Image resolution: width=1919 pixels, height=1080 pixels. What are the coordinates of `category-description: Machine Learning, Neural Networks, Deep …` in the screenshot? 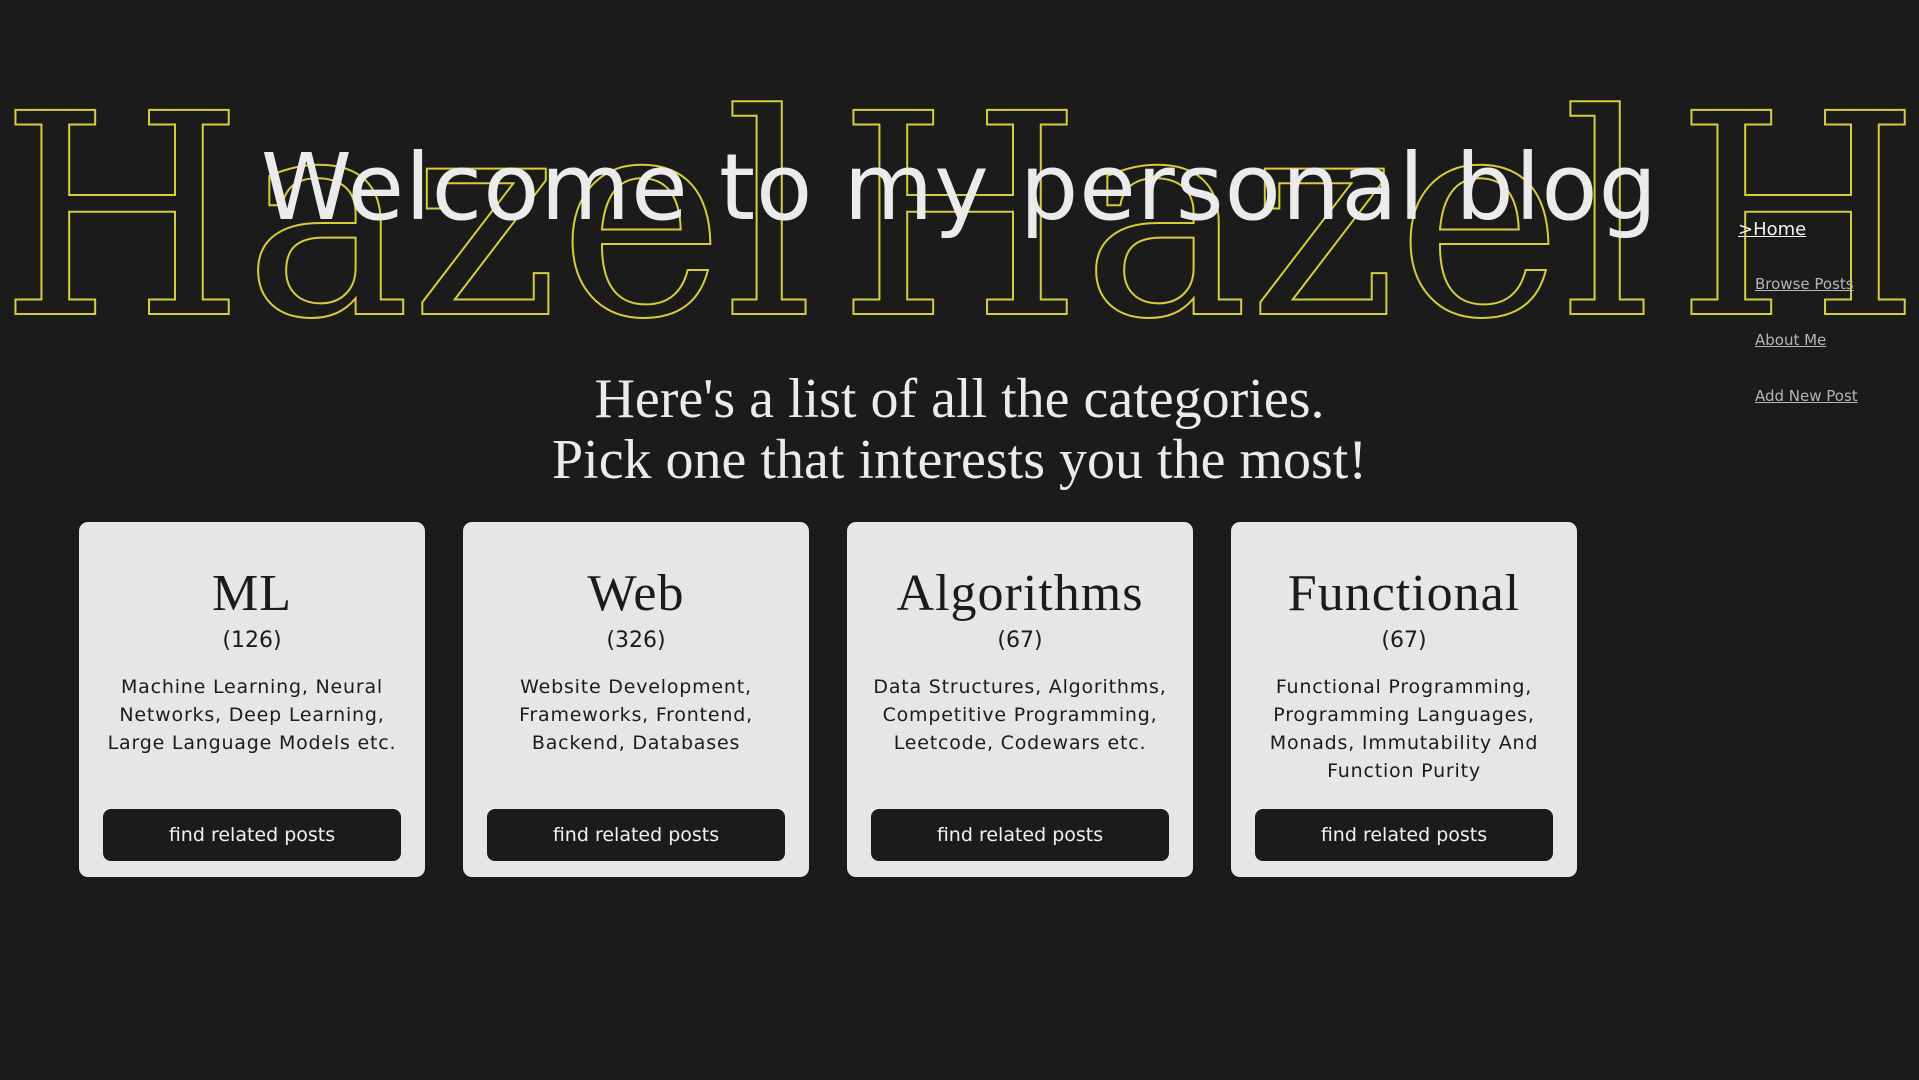 It's located at (252, 715).